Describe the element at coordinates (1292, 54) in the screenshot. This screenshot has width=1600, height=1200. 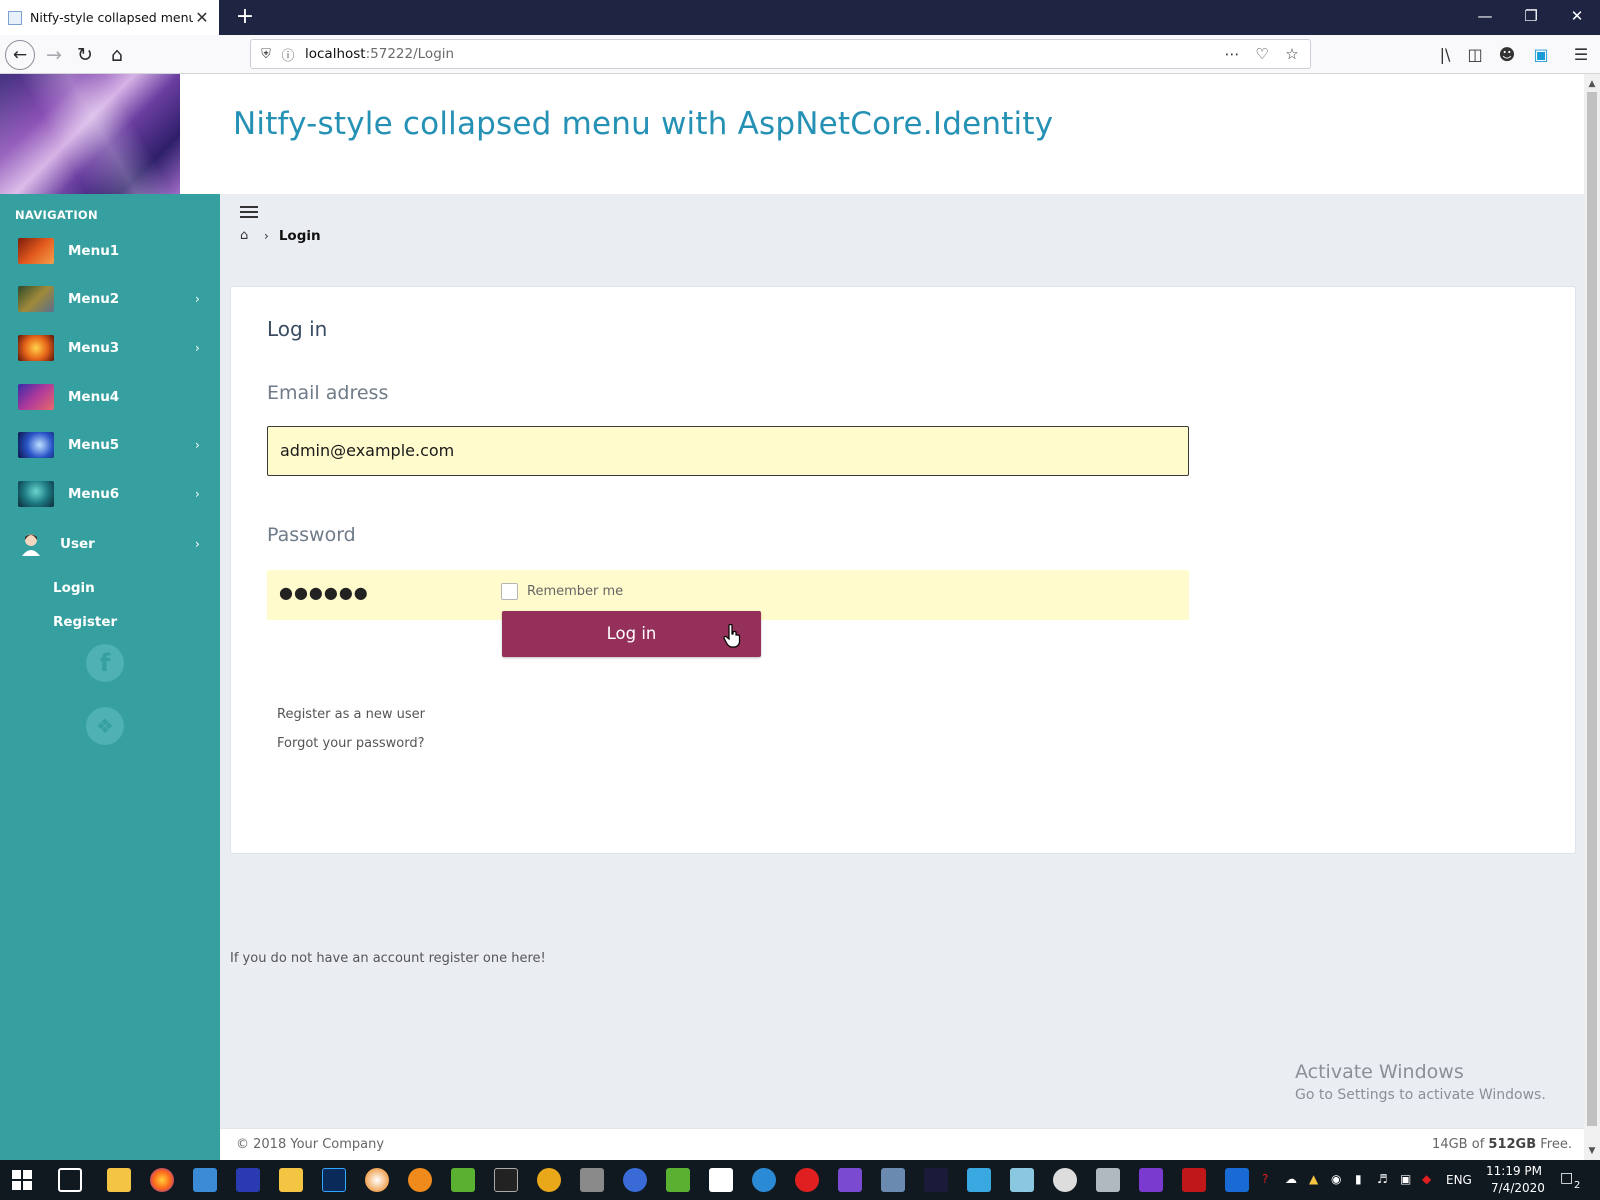
I see `bookmark-star-icon: ☆` at that location.